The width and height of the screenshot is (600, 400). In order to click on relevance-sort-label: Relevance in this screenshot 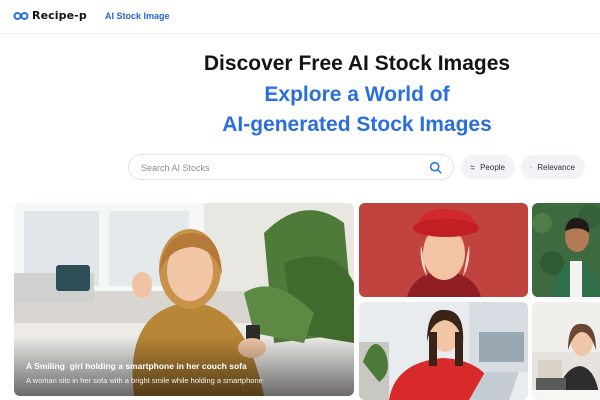, I will do `click(556, 167)`.